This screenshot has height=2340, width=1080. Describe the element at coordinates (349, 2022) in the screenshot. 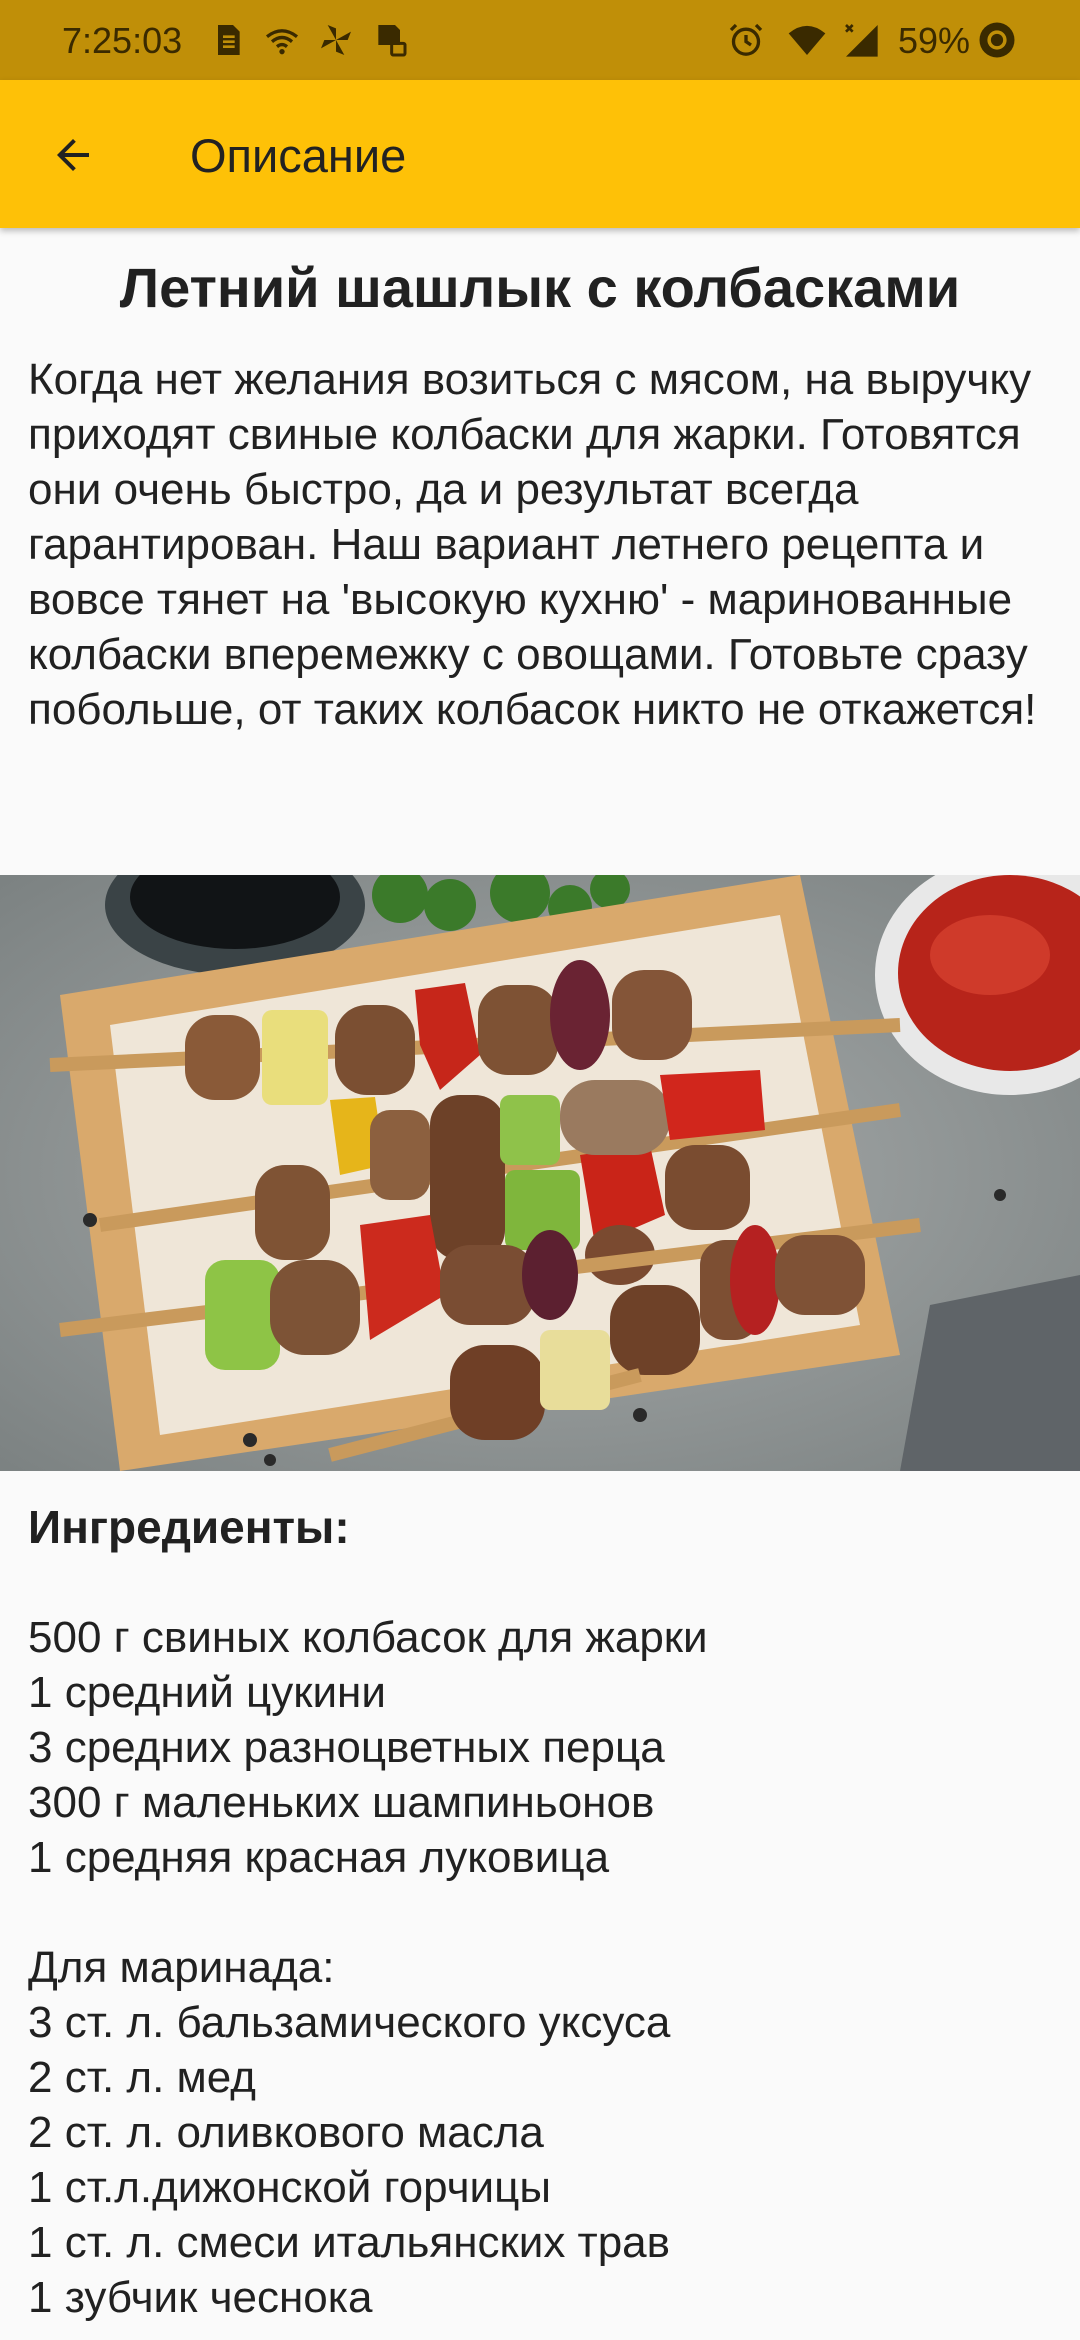

I see `marinade-item: 3 ст. л. бальзамического уксуса` at that location.